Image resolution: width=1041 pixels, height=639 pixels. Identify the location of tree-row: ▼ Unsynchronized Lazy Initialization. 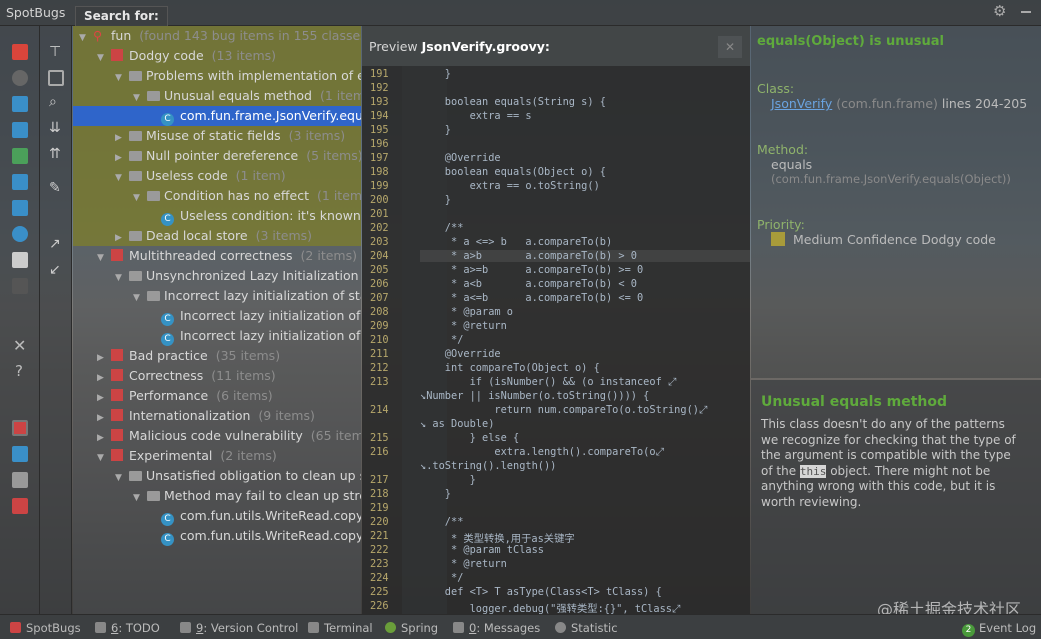
(217, 276).